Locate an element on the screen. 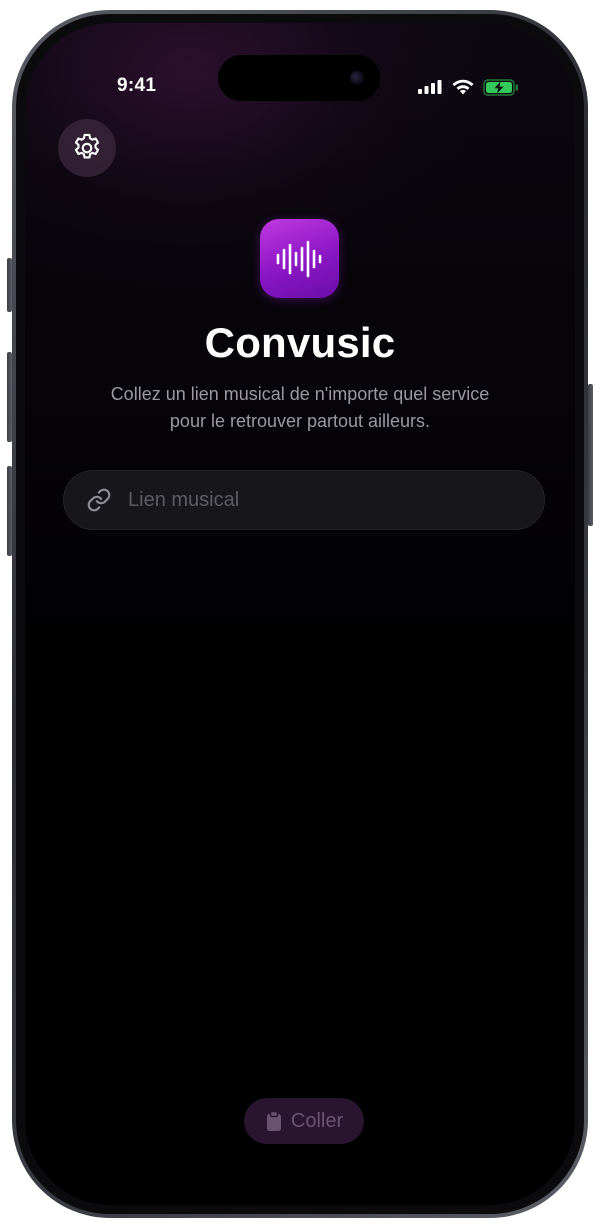 The height and width of the screenshot is (1226, 600). paste-button: Coller is located at coordinates (304, 1121).